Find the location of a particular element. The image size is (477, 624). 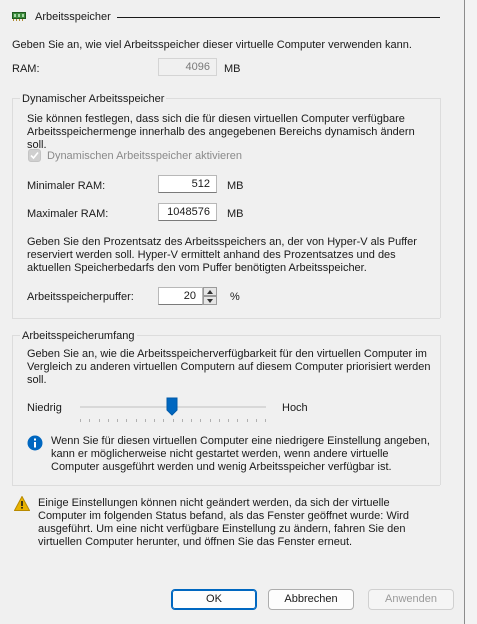

ram-input: 4096 is located at coordinates (187, 67).